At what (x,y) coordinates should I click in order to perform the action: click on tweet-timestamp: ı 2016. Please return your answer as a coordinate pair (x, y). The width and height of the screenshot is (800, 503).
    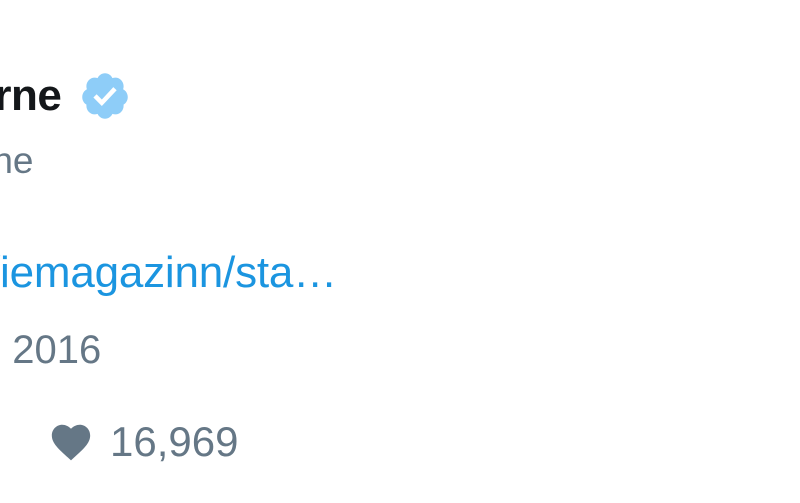
    Looking at the image, I should click on (50, 350).